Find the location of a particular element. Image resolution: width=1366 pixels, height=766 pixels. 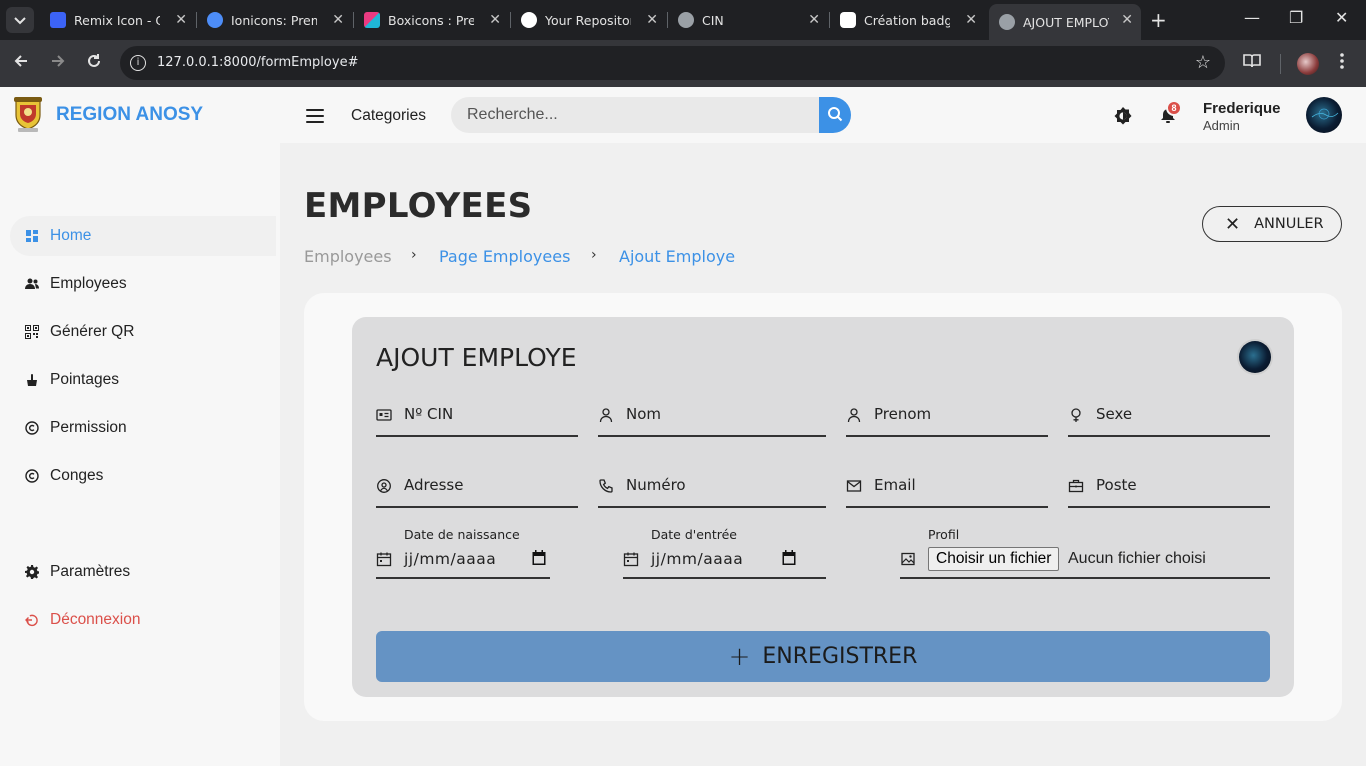

cancel-button: ✕ ANNULER is located at coordinates (1272, 224).